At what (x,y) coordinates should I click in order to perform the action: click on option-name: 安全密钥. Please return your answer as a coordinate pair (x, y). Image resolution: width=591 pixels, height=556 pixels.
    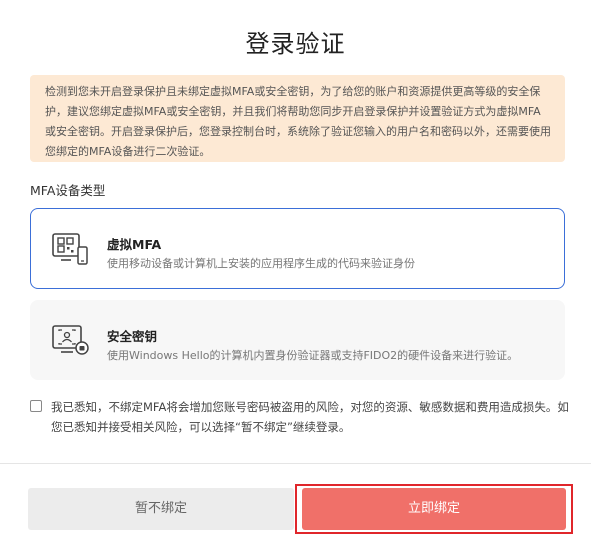
    Looking at the image, I should click on (132, 336).